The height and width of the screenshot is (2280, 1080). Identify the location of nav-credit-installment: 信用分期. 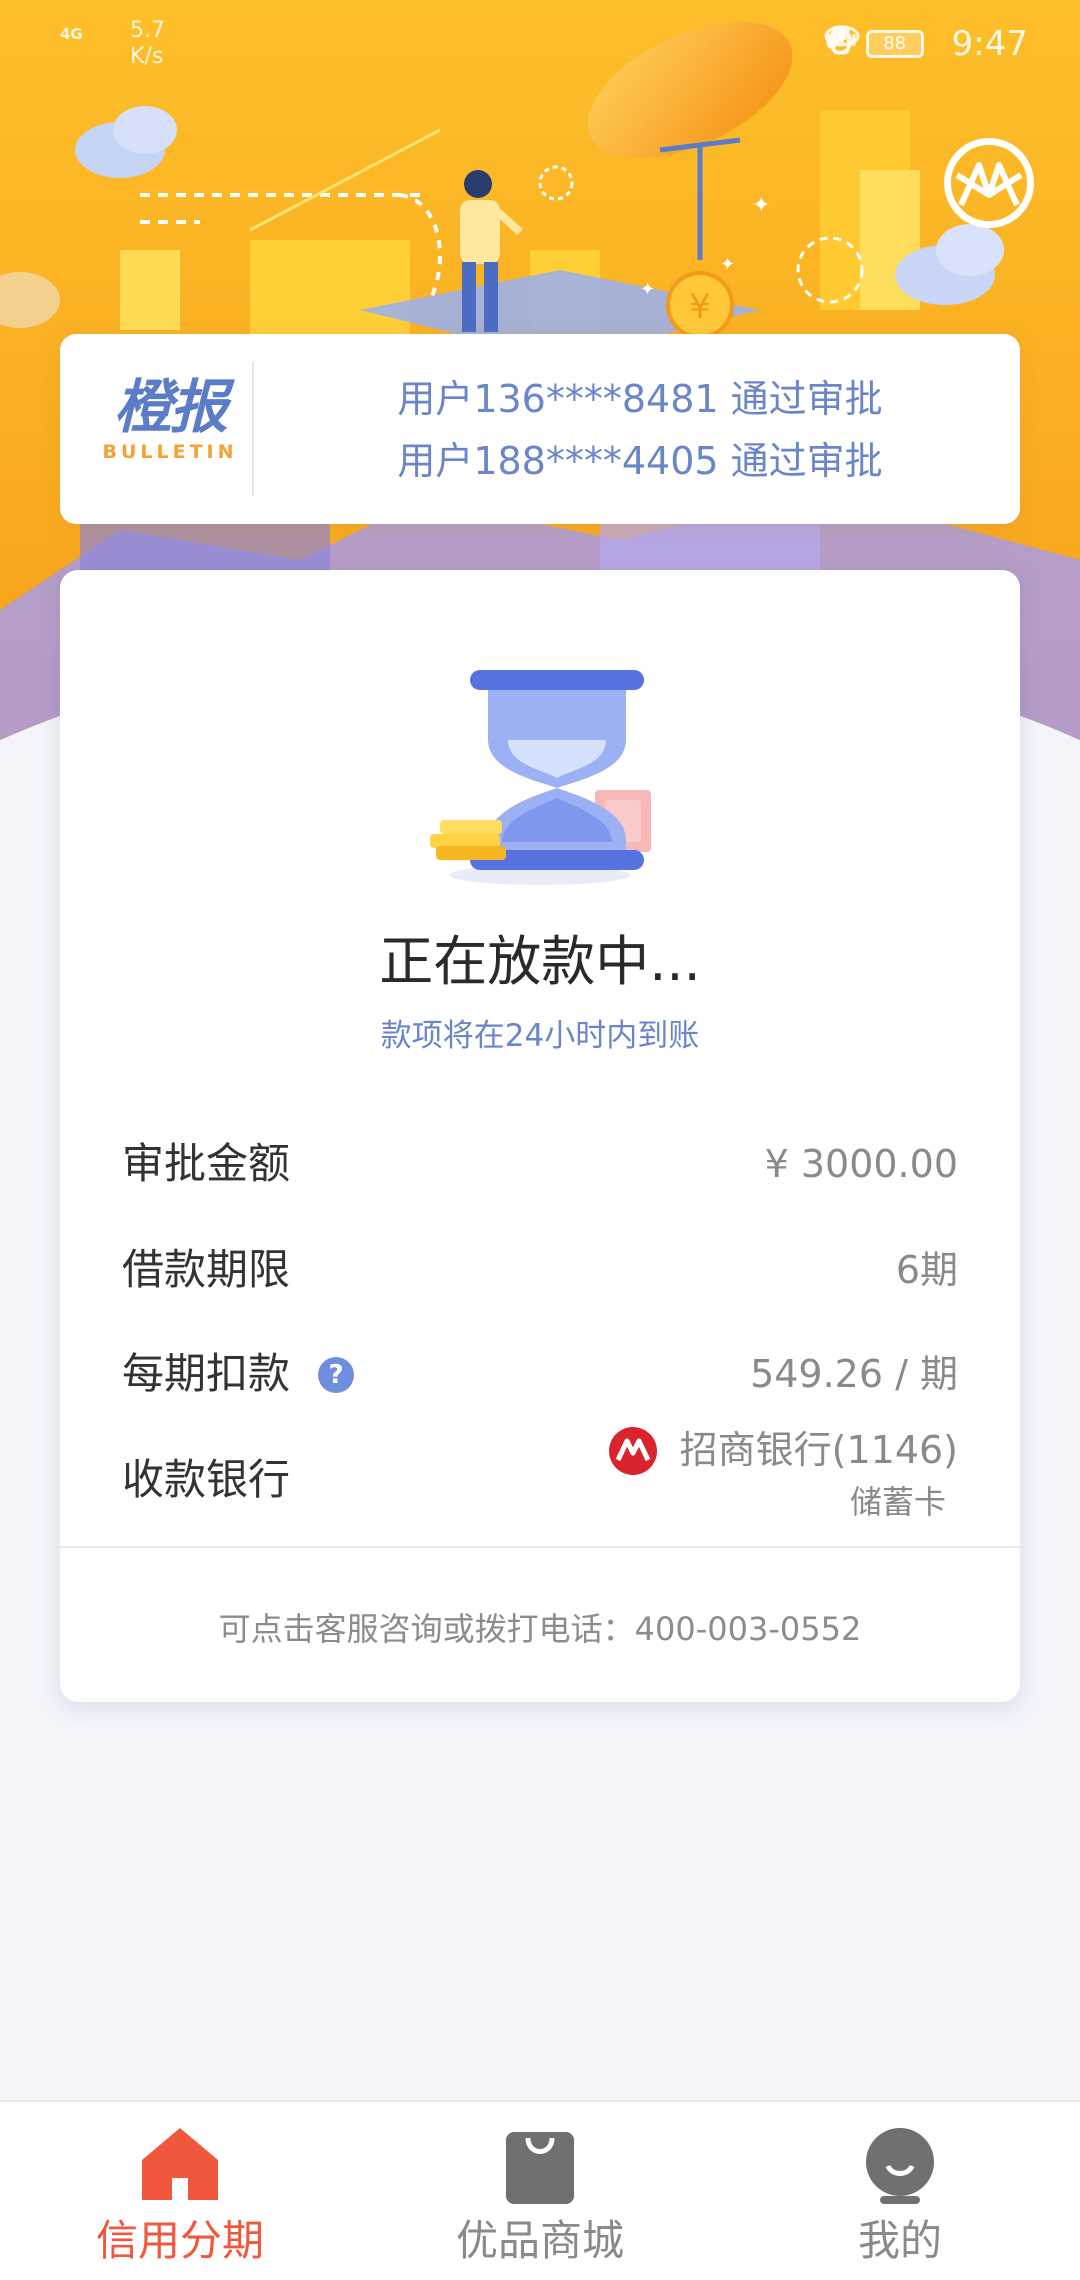
(180, 2191).